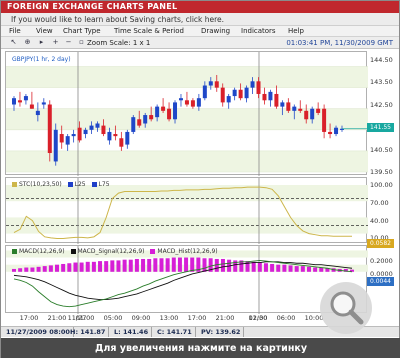 Image resolution: width=400 pixels, height=358 pixels. What do you see at coordinates (221, 332) in the screenshot?
I see `status-pivot: PV: 139.62` at bounding box center [221, 332].